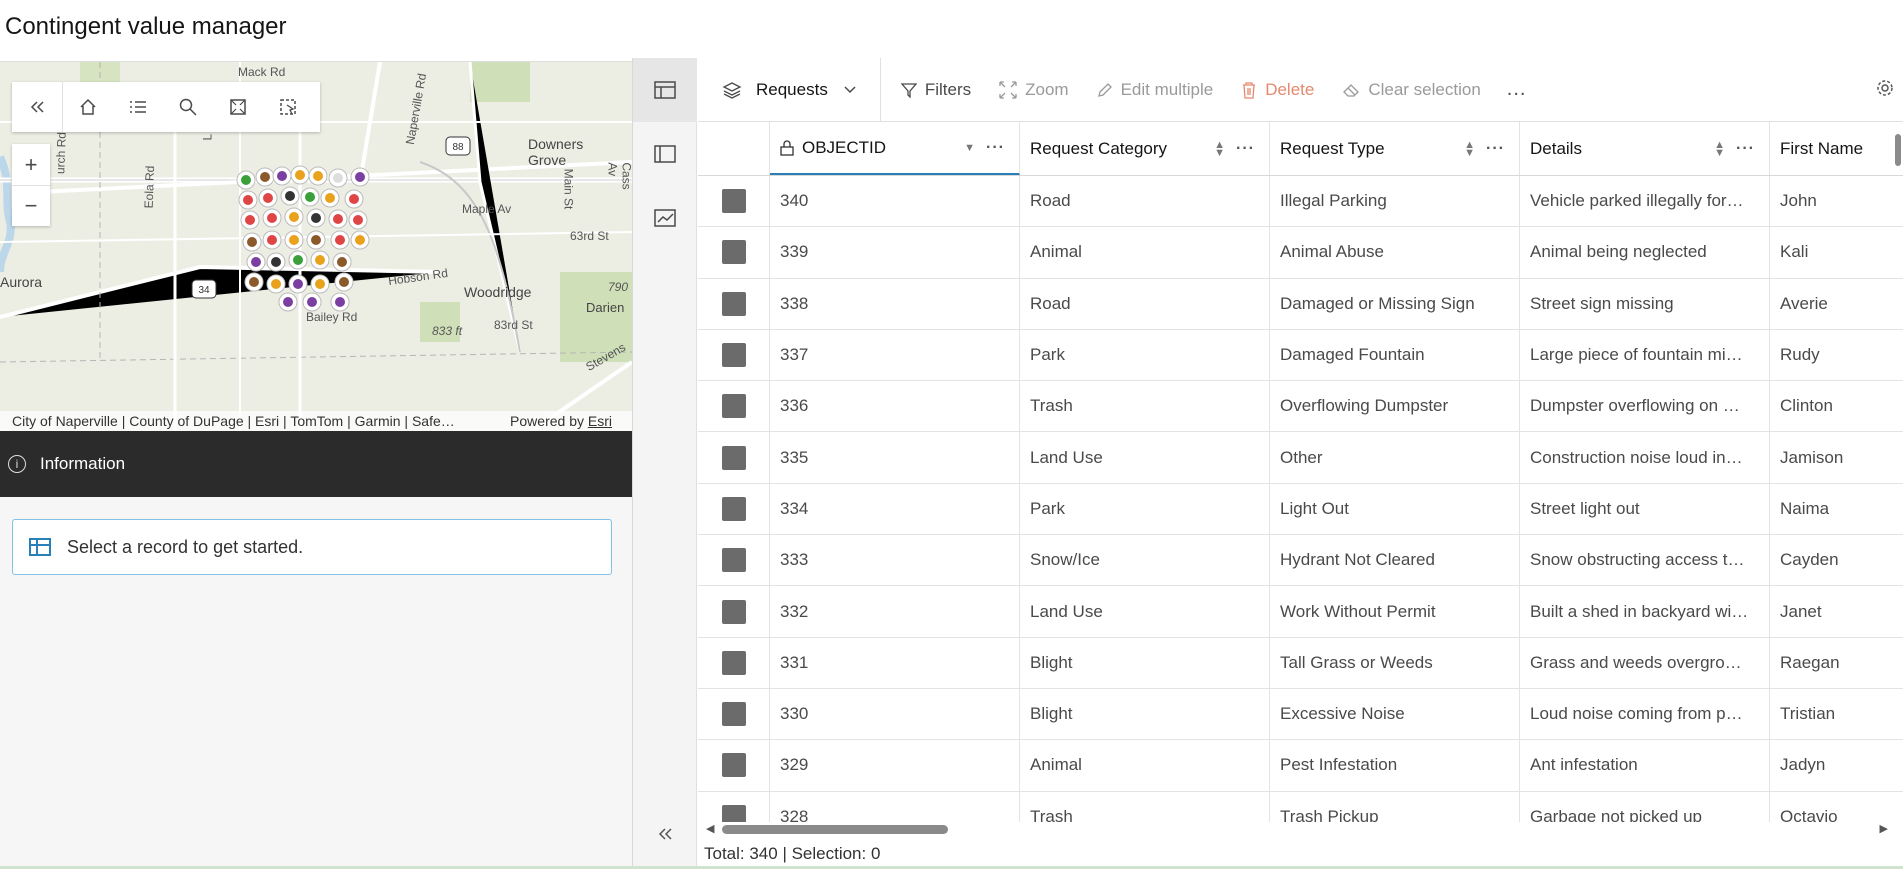 Image resolution: width=1903 pixels, height=869 pixels. Describe the element at coordinates (1300, 509) in the screenshot. I see `table-row: 334 Park Light Out Street light out Naima` at that location.